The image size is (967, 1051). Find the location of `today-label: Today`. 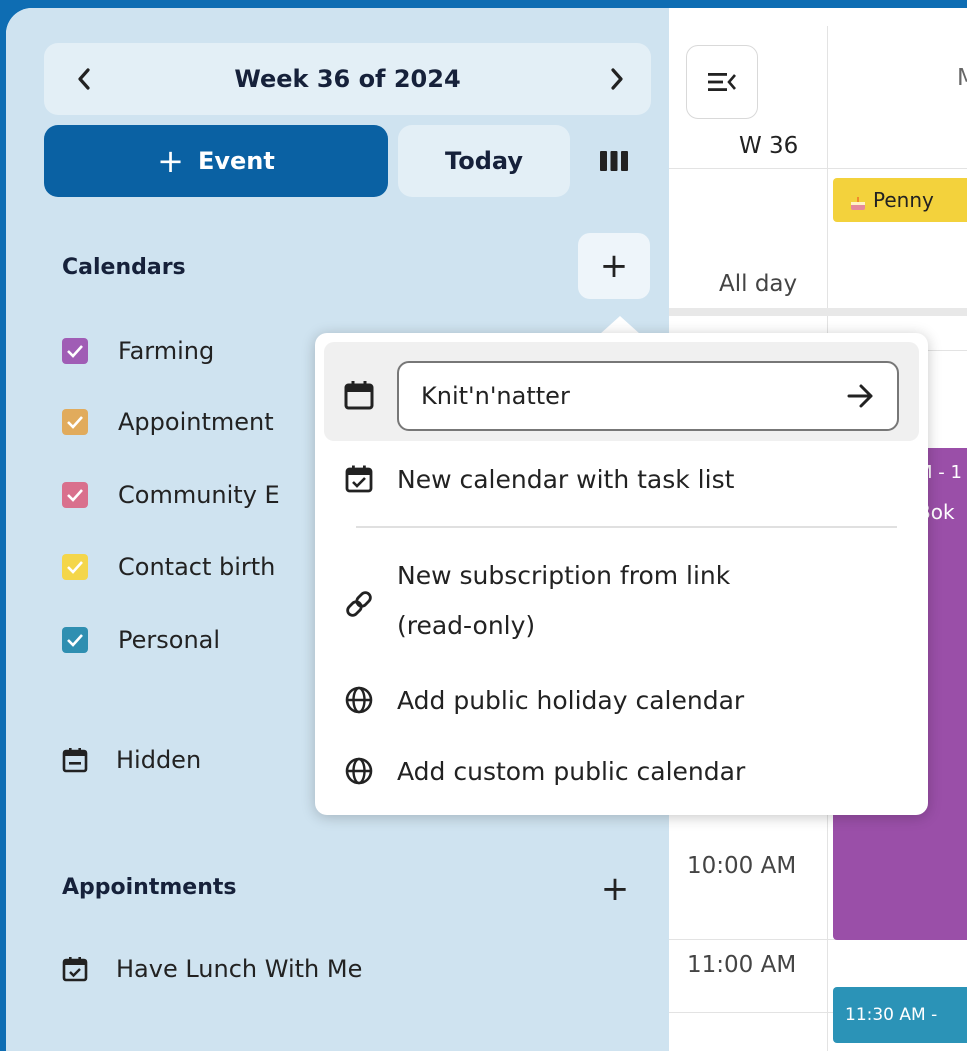

today-label: Today is located at coordinates (484, 161).